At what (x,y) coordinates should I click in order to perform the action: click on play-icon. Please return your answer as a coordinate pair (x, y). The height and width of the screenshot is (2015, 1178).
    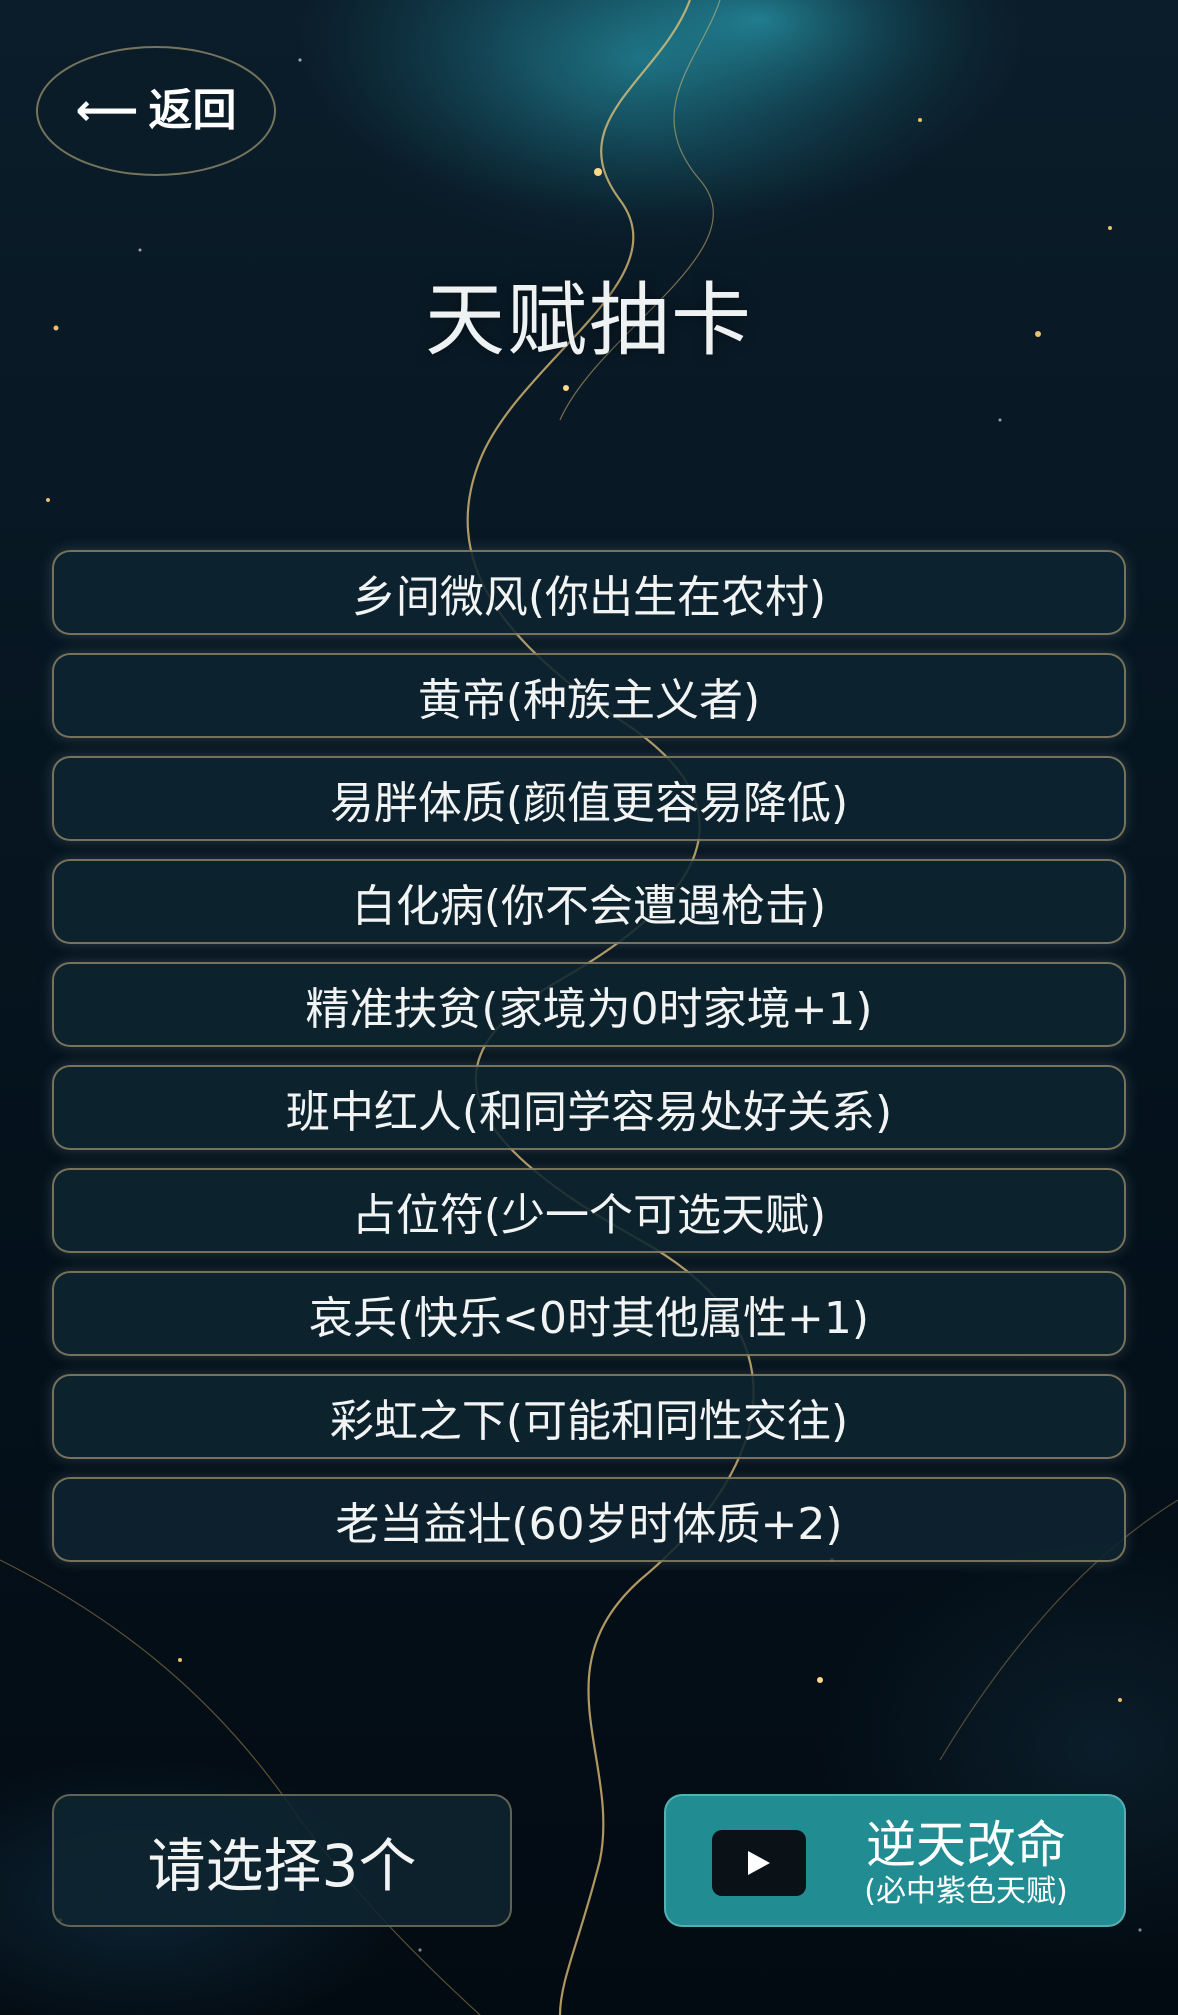
    Looking at the image, I should click on (759, 1863).